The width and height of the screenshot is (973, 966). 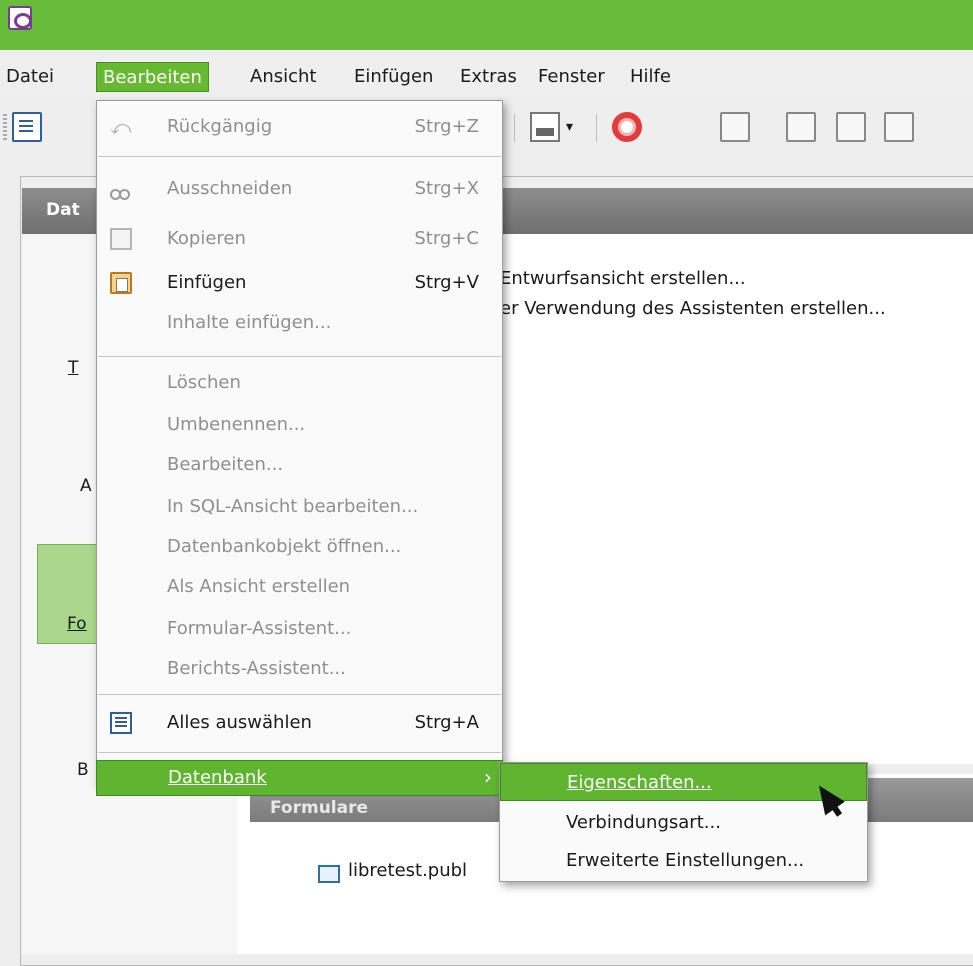 What do you see at coordinates (627, 127) in the screenshot?
I see `help-lifebuoy-icon` at bounding box center [627, 127].